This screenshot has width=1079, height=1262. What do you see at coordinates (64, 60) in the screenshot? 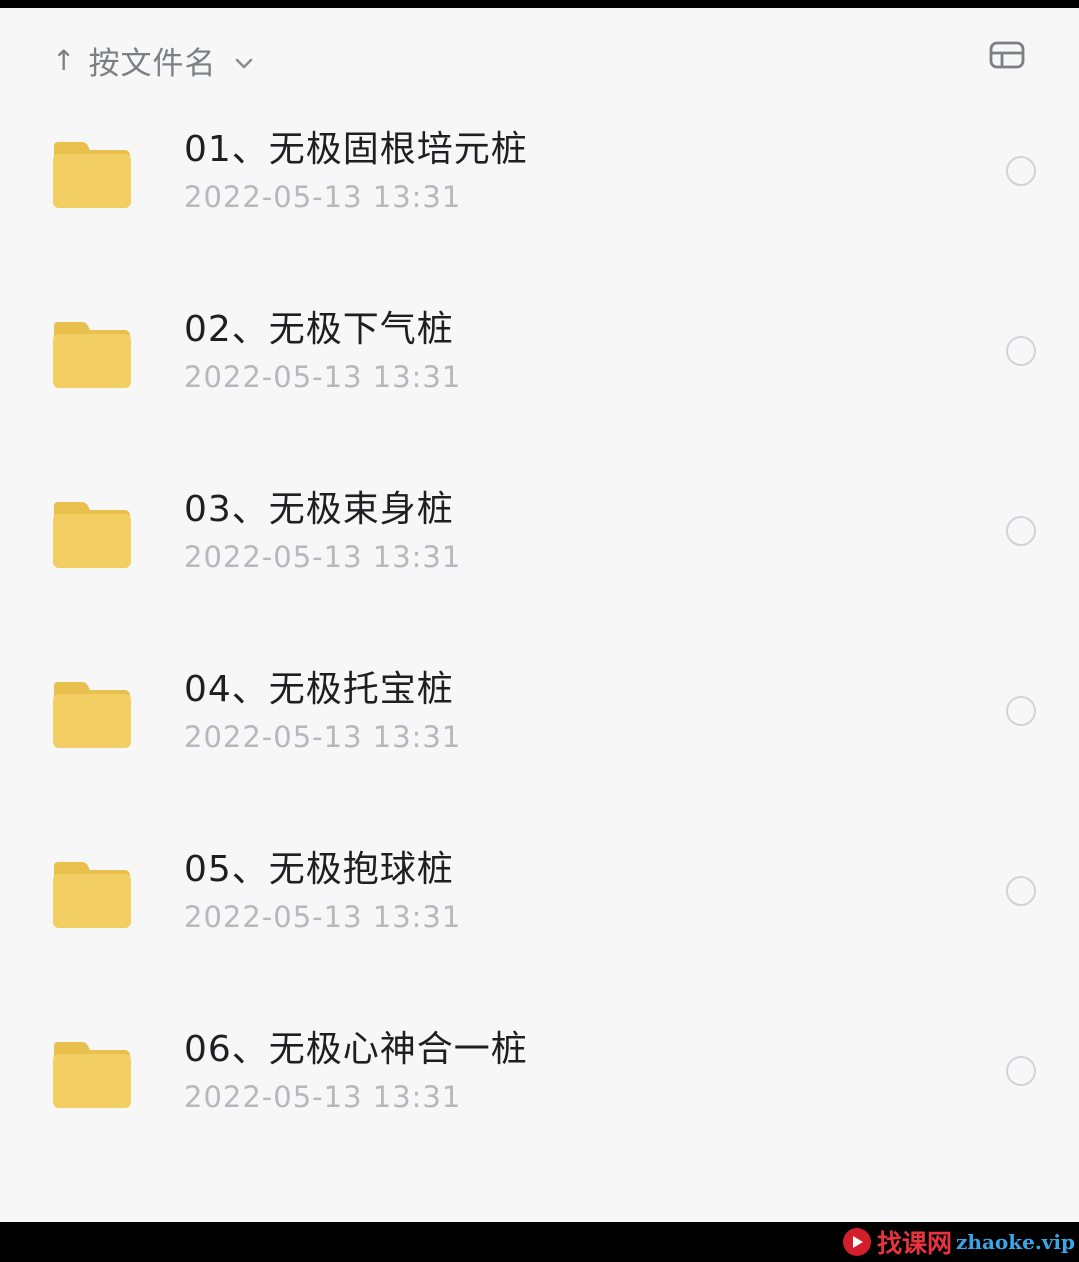
I see `sort-arrow-icon: ↑` at bounding box center [64, 60].